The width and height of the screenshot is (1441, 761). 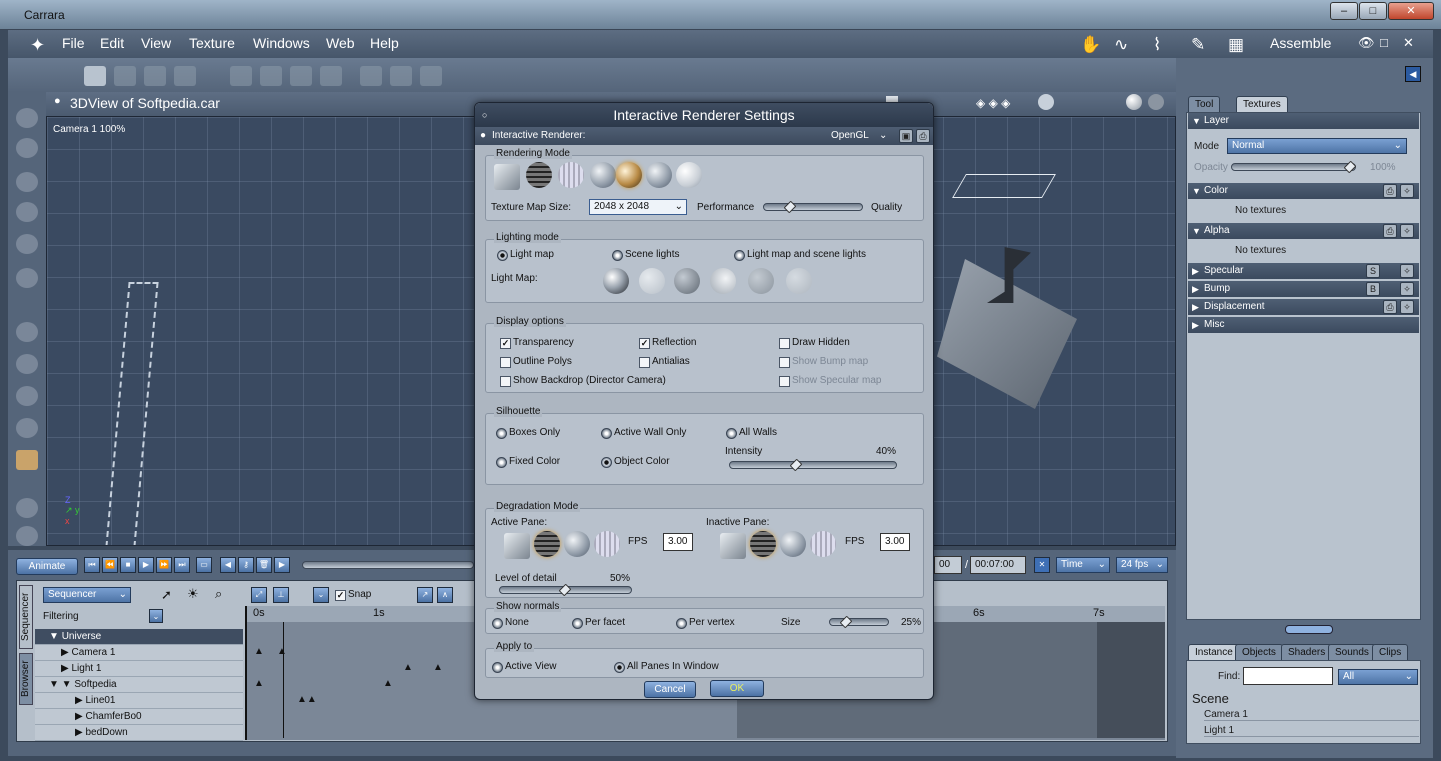 What do you see at coordinates (670, 689) in the screenshot?
I see `cancel-button: Cancel` at bounding box center [670, 689].